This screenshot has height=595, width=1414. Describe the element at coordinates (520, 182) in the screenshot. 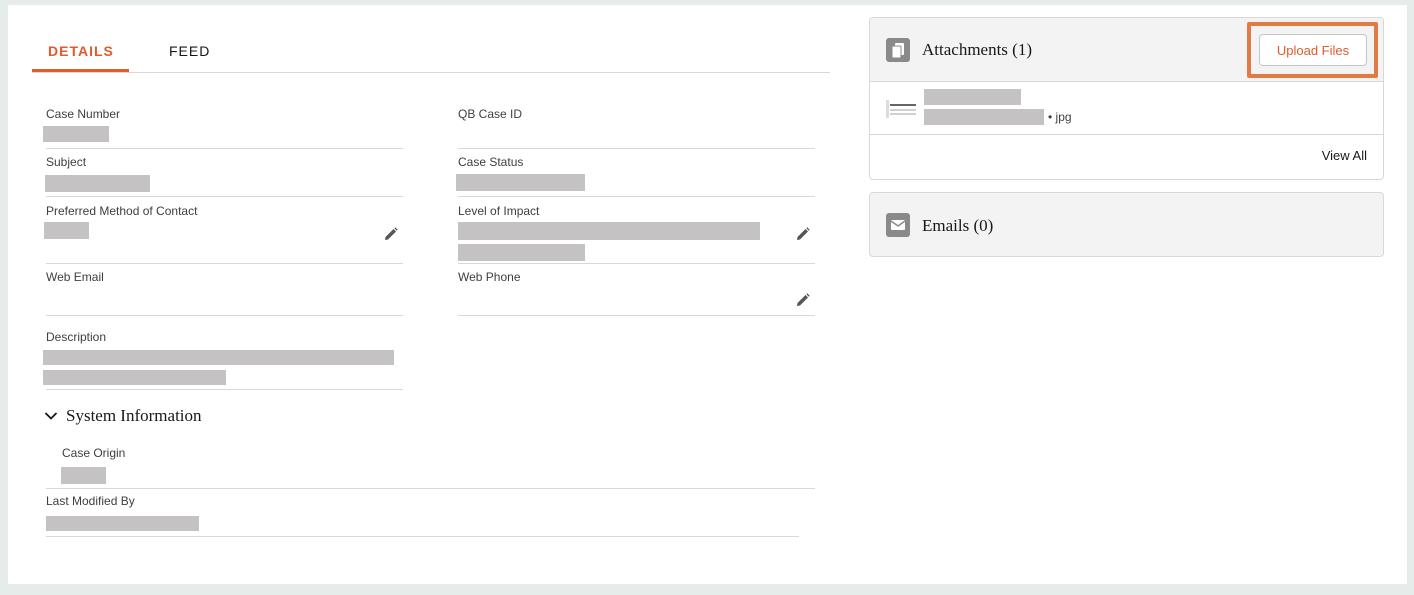

I see `case-status-value-redacted` at that location.